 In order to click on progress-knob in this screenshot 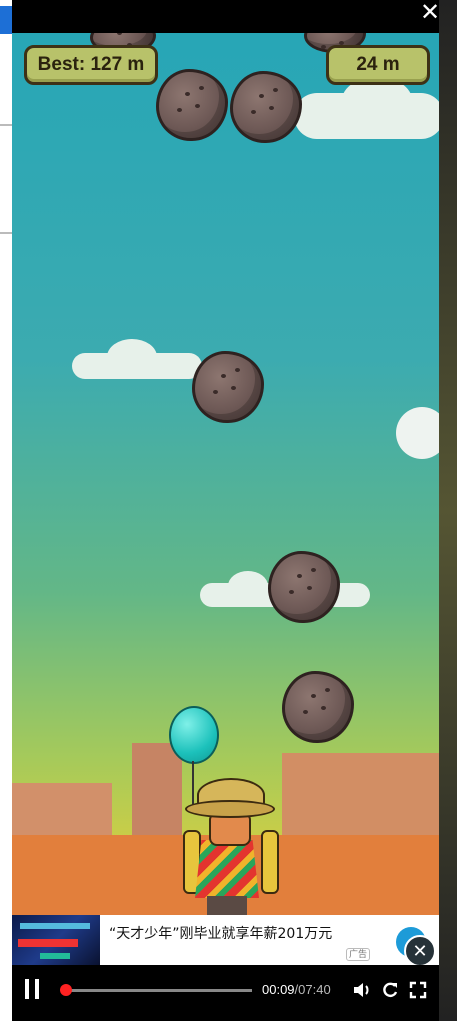, I will do `click(65, 990)`.